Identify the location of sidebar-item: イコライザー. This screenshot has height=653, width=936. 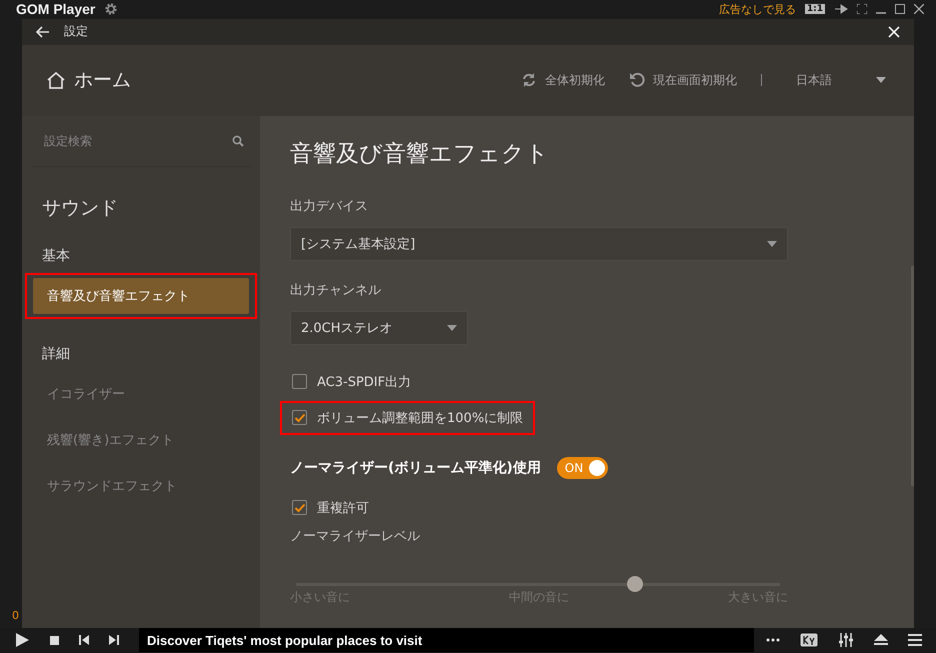
(141, 394).